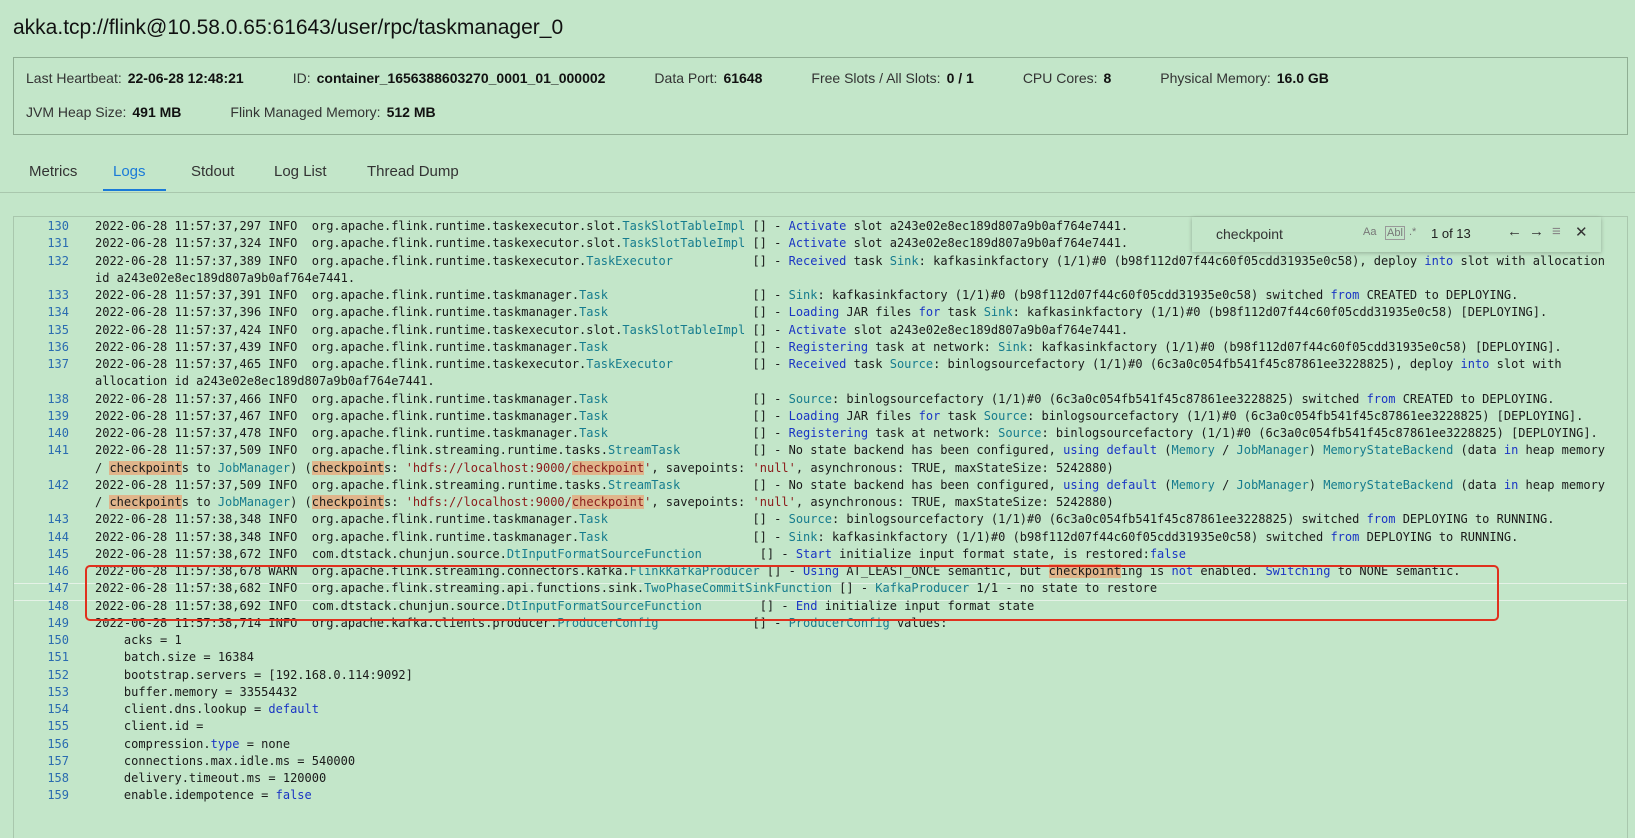 This screenshot has height=838, width=1635. Describe the element at coordinates (1556, 231) in the screenshot. I see `find-in-selection-icon: ≡` at that location.